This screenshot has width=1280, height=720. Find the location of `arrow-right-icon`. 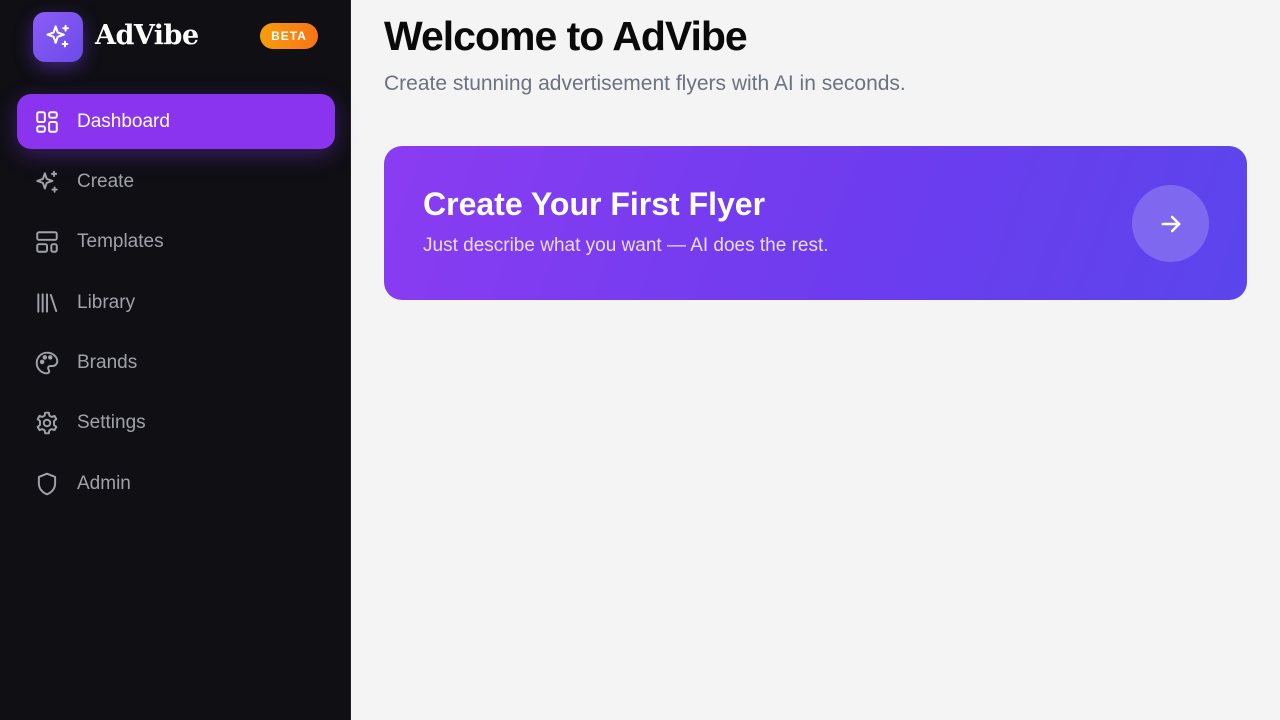

arrow-right-icon is located at coordinates (1170, 223).